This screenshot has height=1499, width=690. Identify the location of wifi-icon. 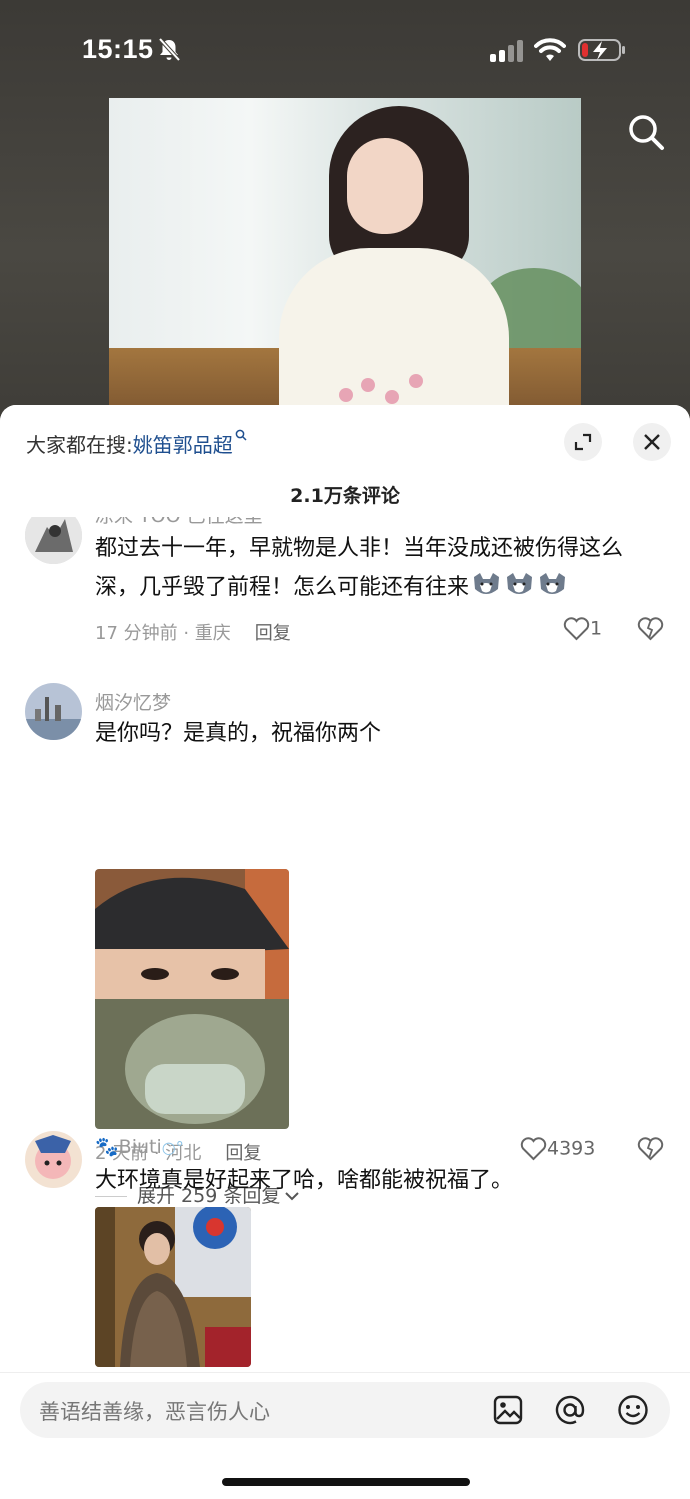
(550, 49).